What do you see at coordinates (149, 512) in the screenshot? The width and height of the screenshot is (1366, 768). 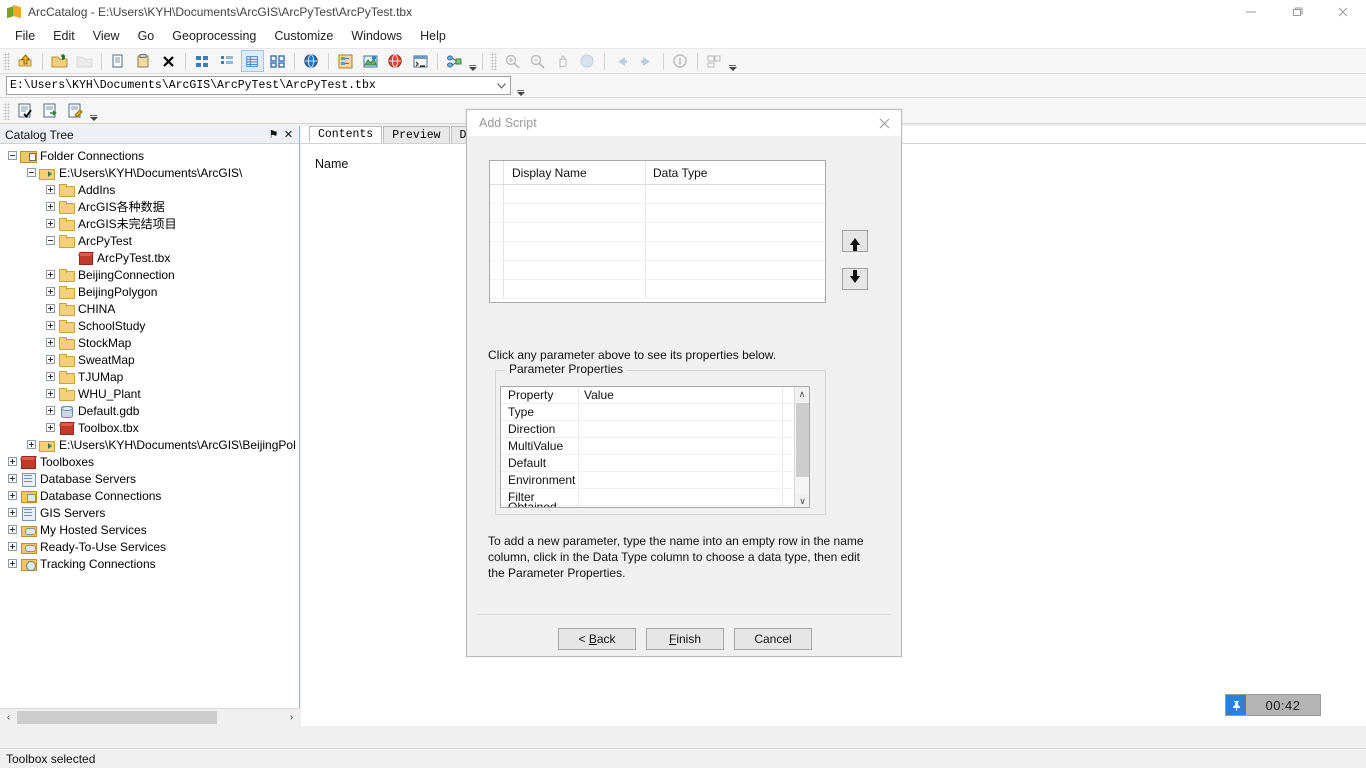 I see `tree-item: GIS Servers` at bounding box center [149, 512].